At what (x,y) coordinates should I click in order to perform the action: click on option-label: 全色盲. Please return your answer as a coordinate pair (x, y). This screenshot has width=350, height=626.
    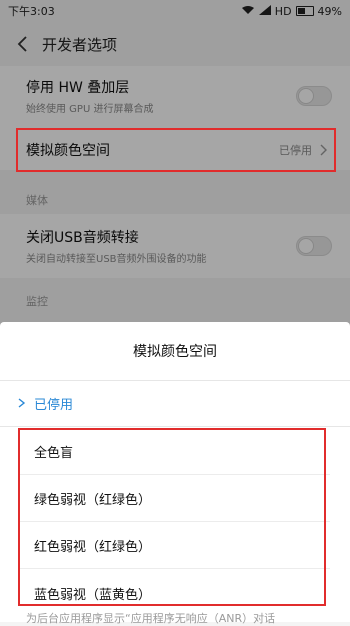
    Looking at the image, I should click on (54, 453).